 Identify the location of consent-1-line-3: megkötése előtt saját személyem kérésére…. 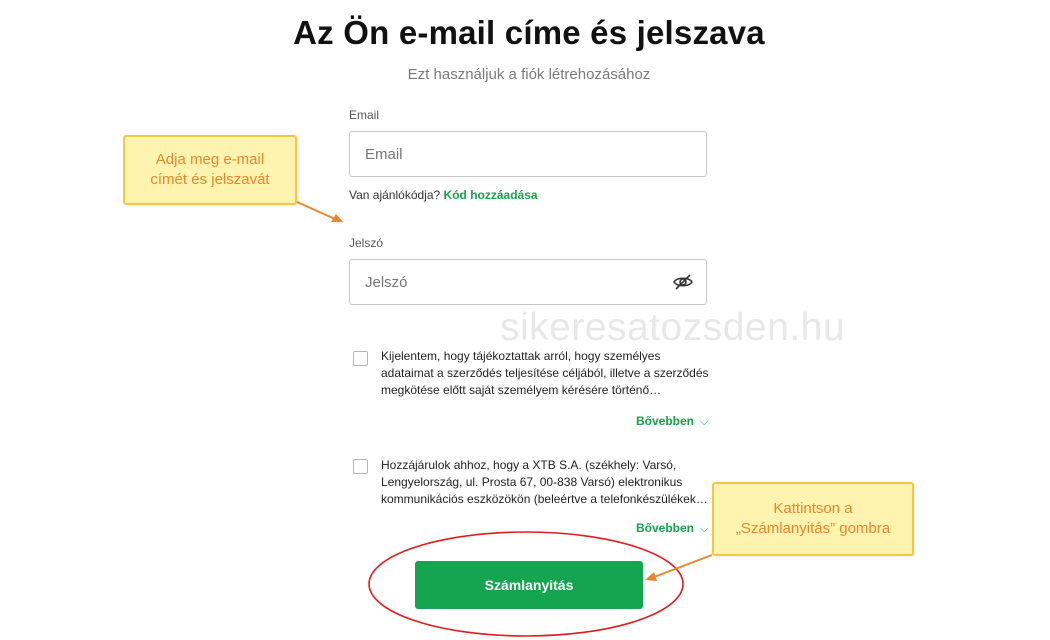
(521, 390).